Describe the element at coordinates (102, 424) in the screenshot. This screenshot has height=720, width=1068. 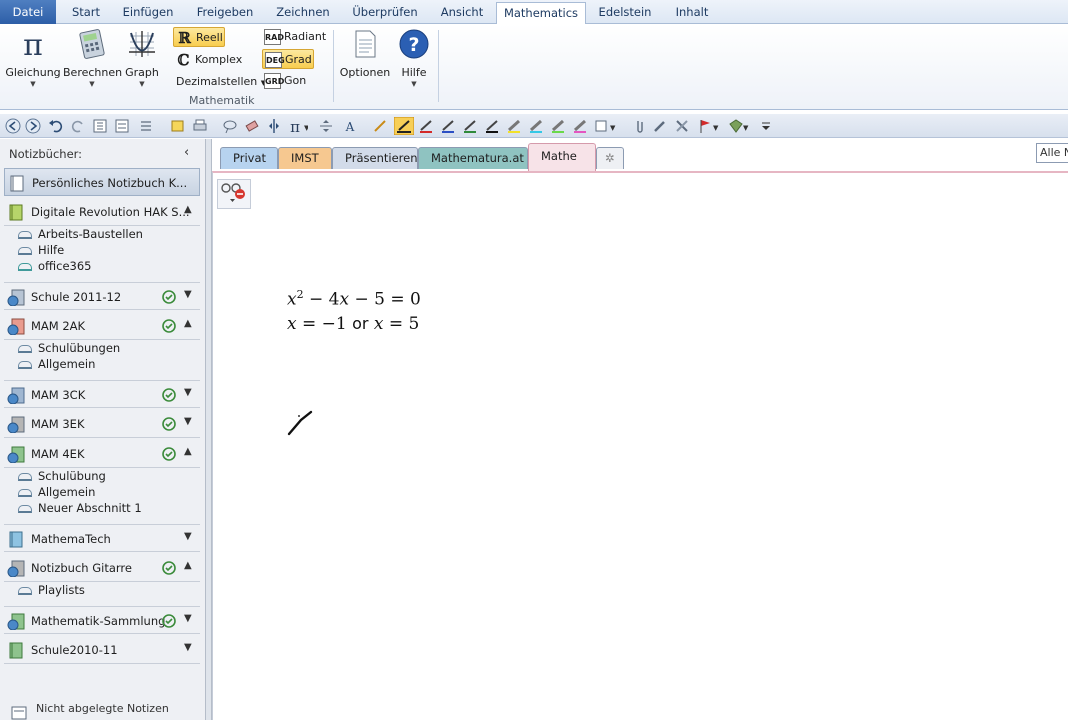
I see `notebook-mam-3ek: MAM 3EK ▼` at that location.